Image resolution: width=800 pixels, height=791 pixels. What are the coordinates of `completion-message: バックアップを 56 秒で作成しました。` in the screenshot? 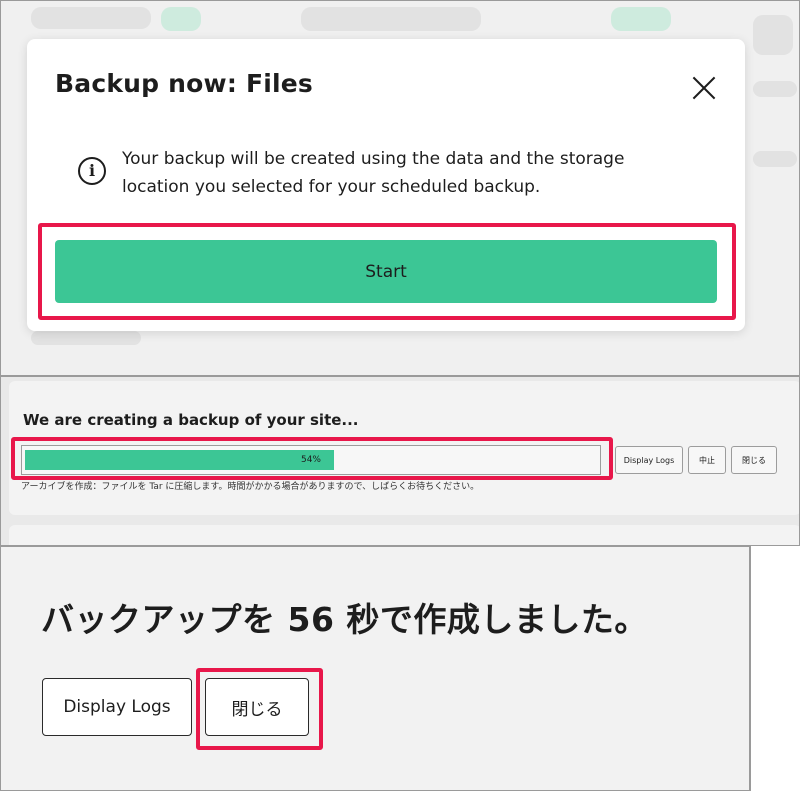 It's located at (344, 619).